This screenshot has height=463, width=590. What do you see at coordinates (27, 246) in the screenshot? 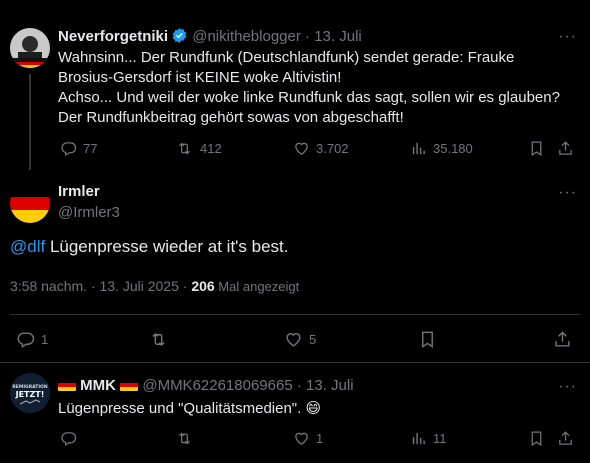
I see `mention-link: @dlf` at bounding box center [27, 246].